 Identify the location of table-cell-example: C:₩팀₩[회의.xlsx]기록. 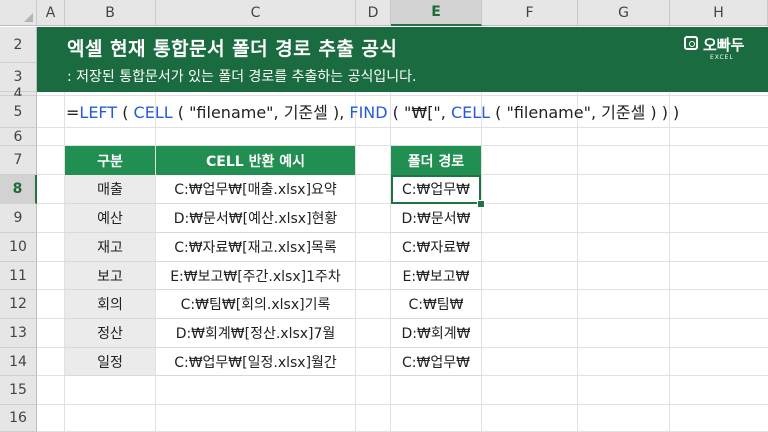
(255, 304).